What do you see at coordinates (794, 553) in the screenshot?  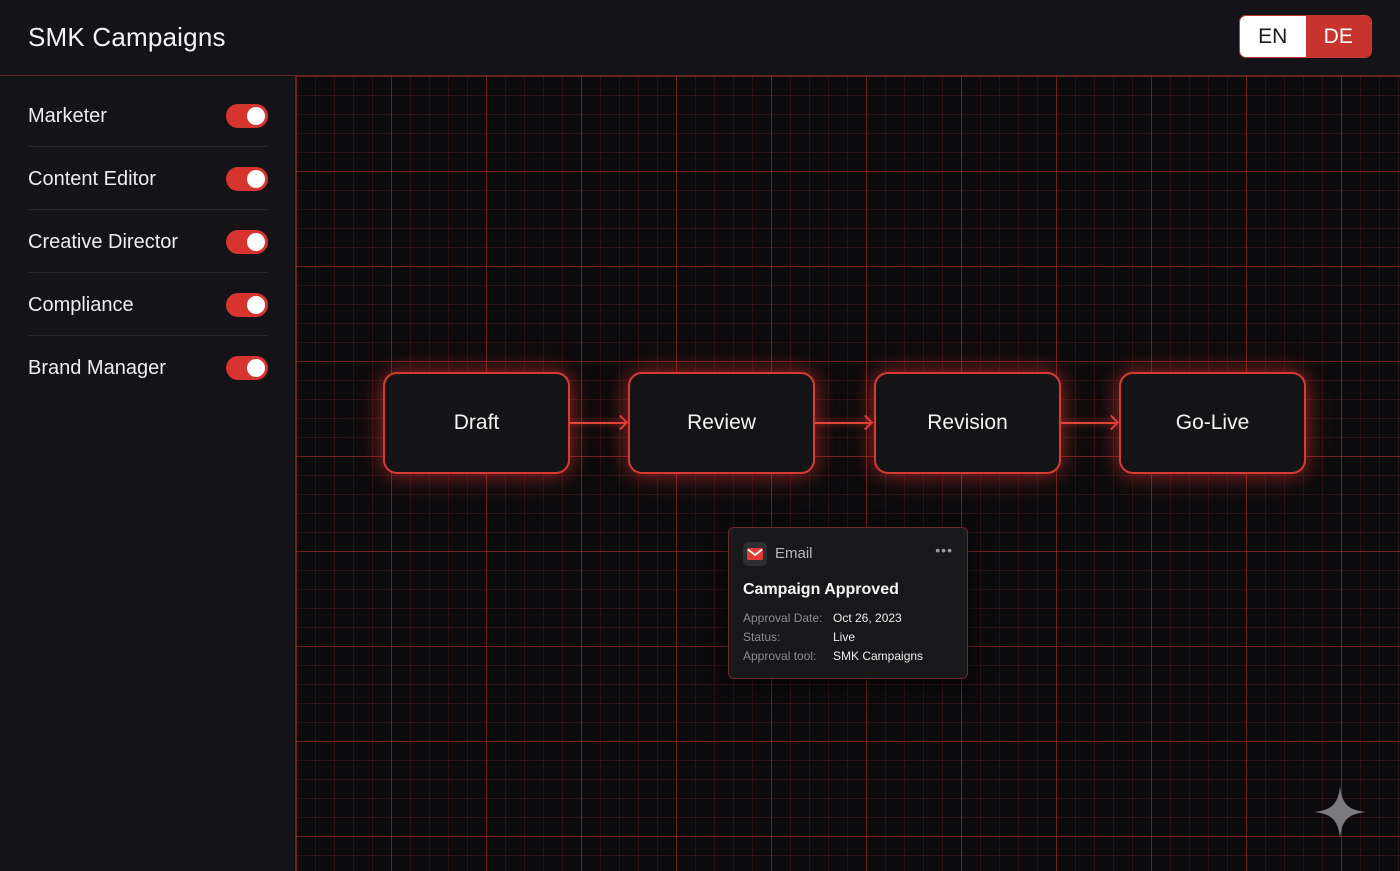 I see `card-type-label: Email` at bounding box center [794, 553].